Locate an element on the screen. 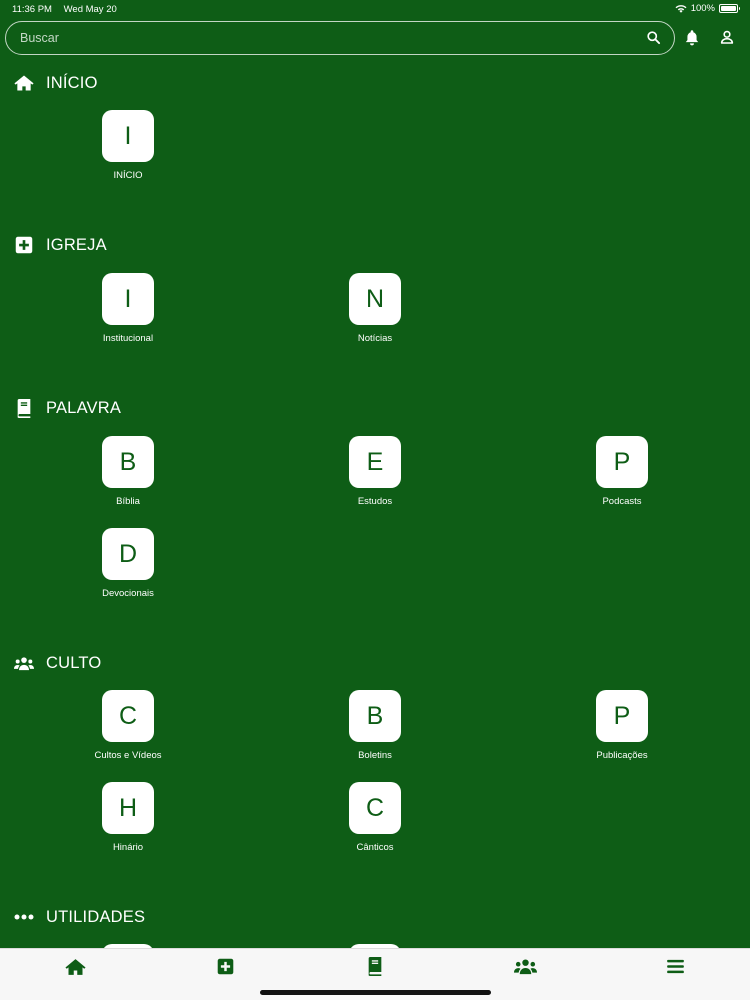  tile-label: Cultos e Vídeos is located at coordinates (128, 755).